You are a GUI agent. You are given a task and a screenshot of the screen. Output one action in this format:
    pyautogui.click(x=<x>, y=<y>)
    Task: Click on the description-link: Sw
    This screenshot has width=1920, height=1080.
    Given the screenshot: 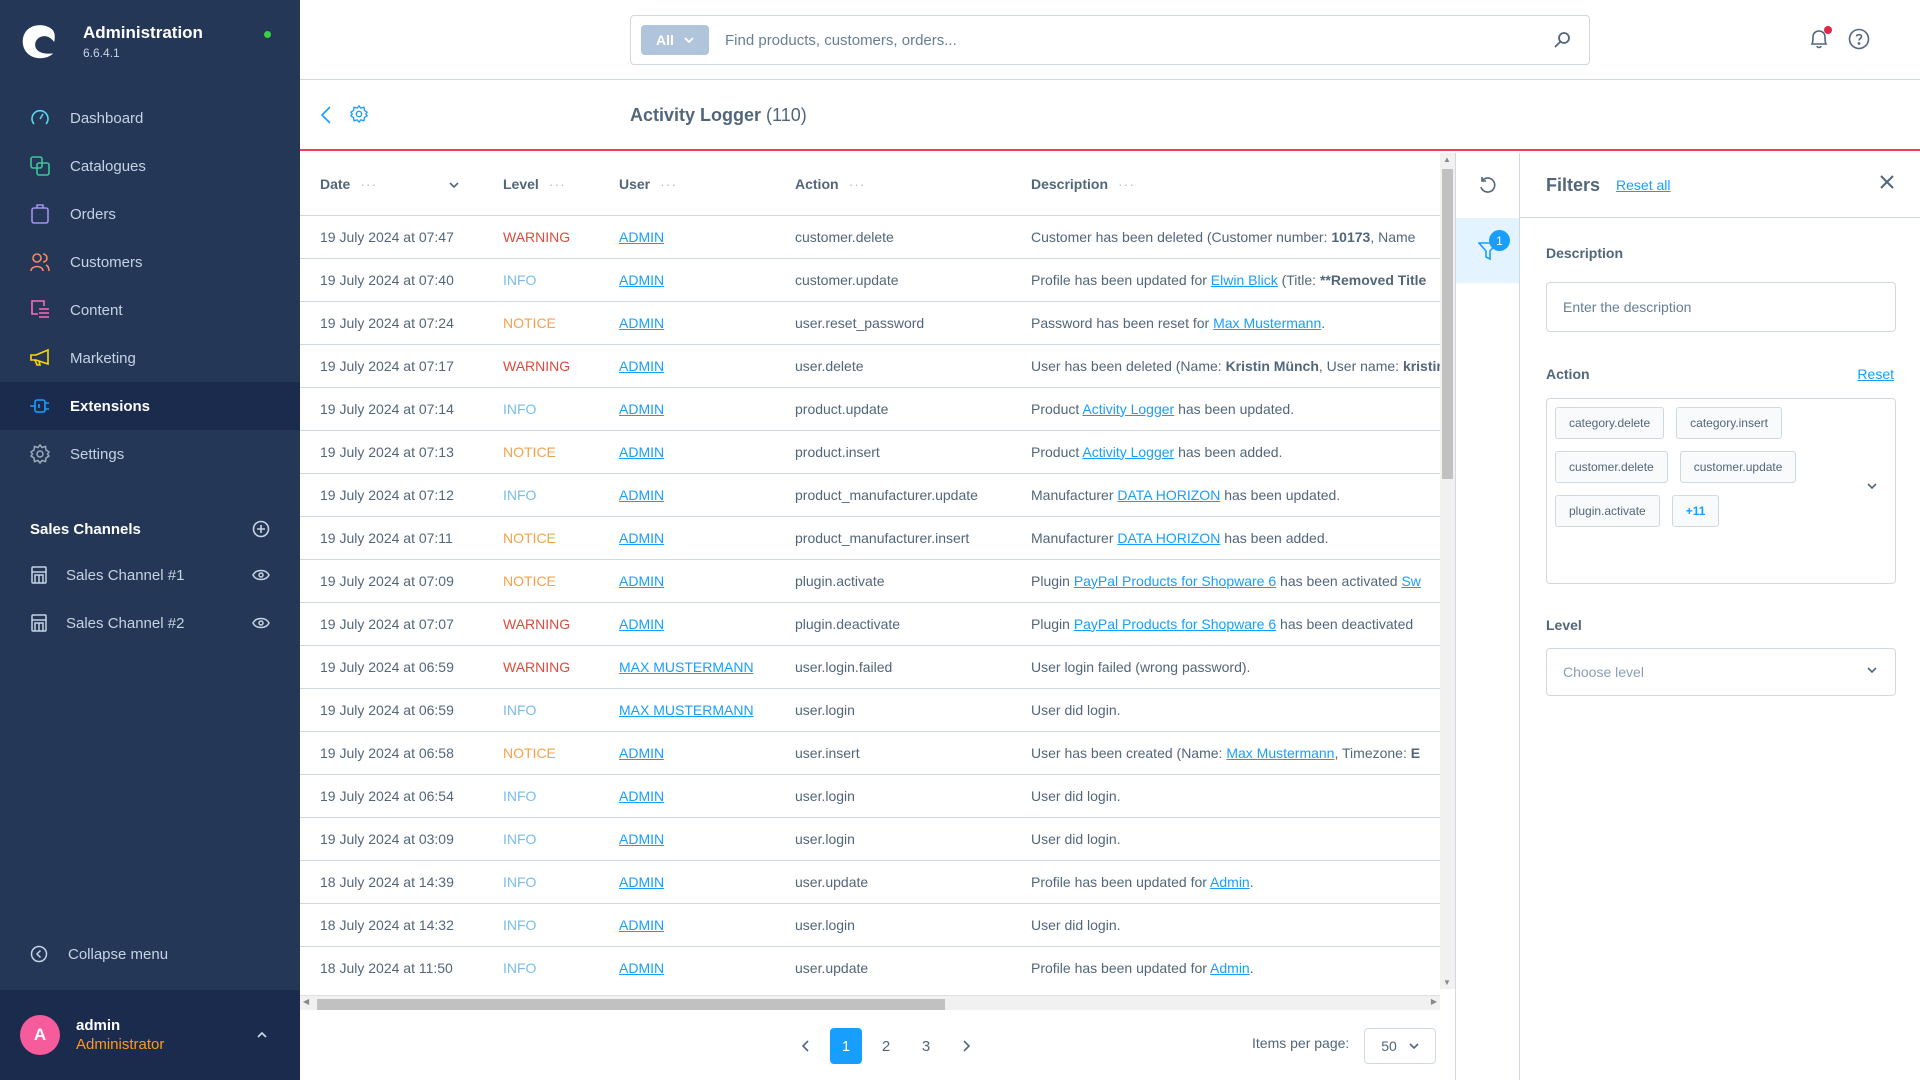 What is the action you would take?
    pyautogui.click(x=1410, y=581)
    